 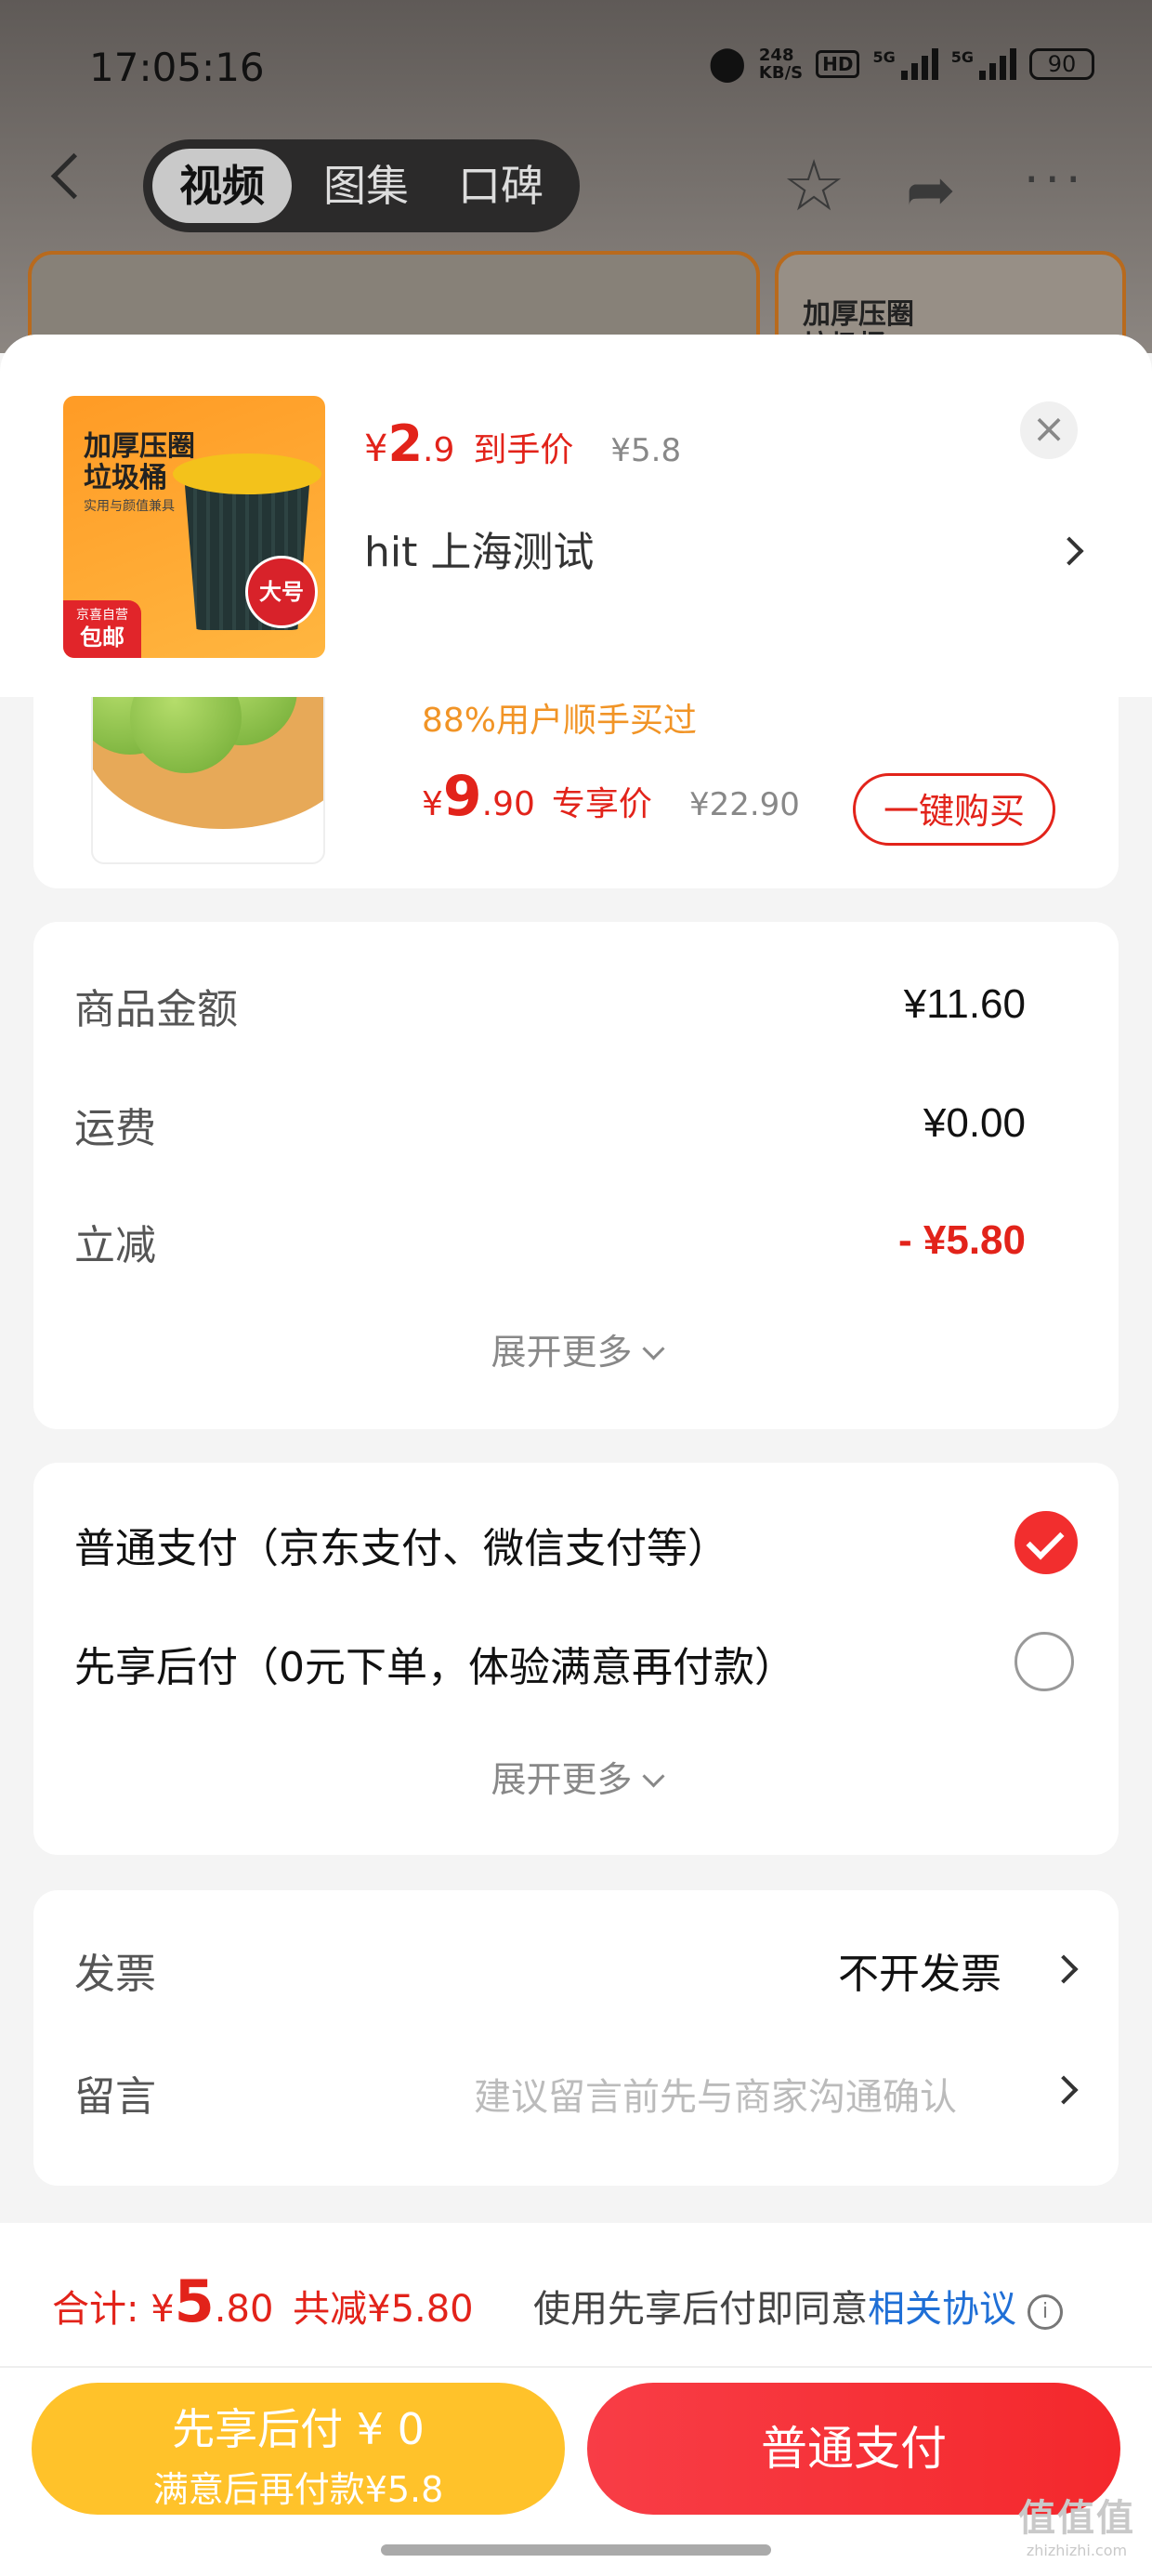 What do you see at coordinates (954, 809) in the screenshot?
I see `one-click-buy-button: 一键购买` at bounding box center [954, 809].